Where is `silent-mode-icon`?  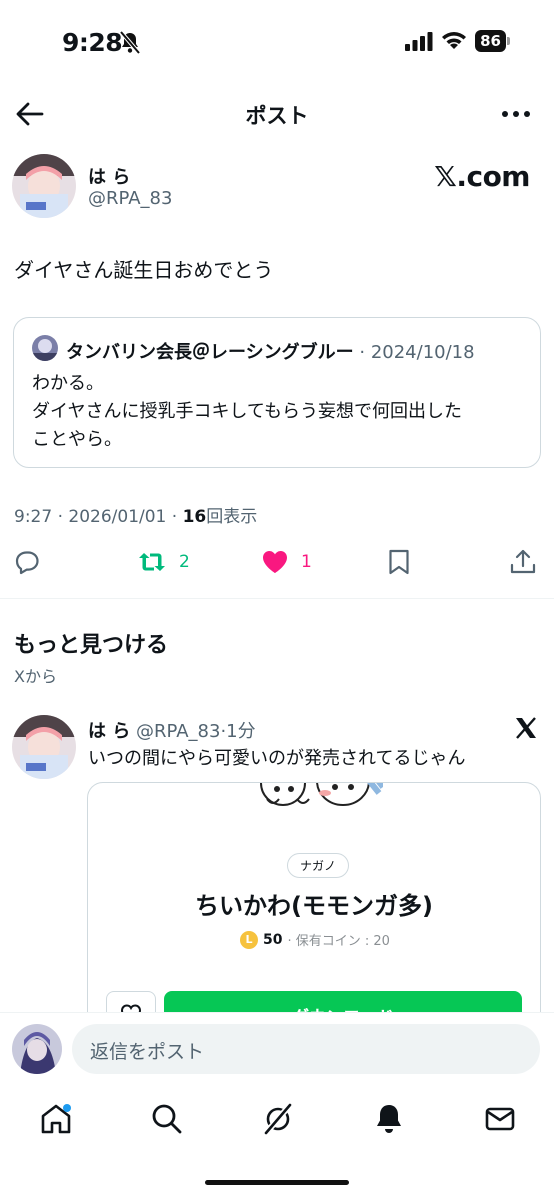
silent-mode-icon is located at coordinates (130, 44).